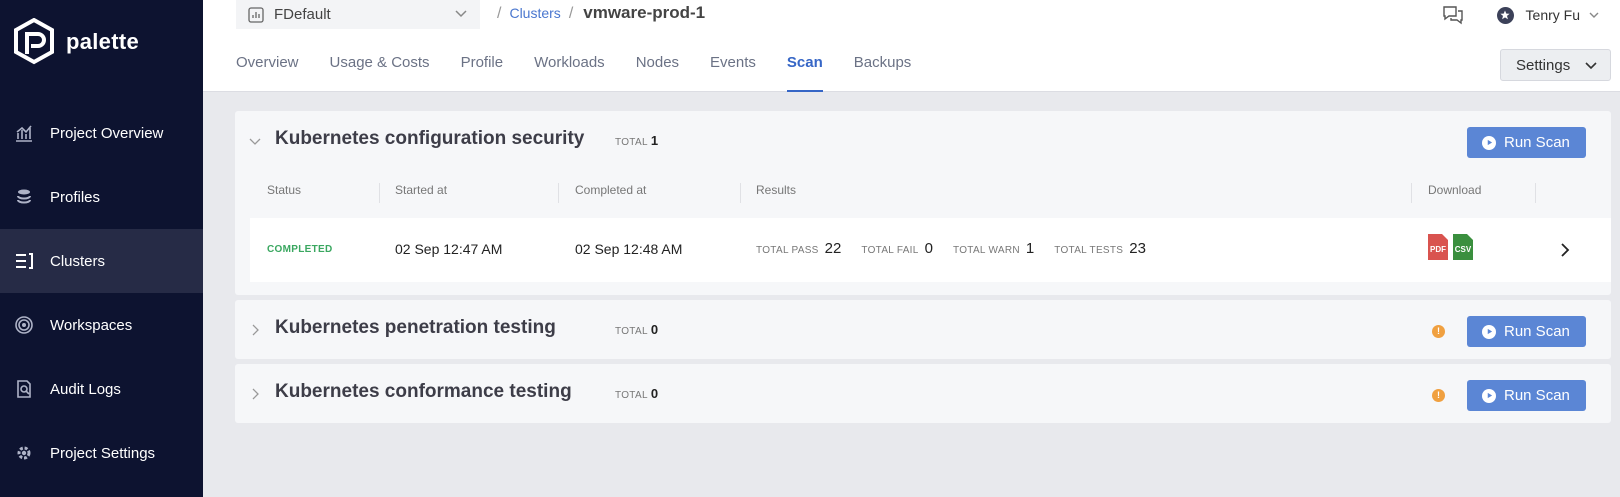  I want to click on result-value: 1, so click(1030, 248).